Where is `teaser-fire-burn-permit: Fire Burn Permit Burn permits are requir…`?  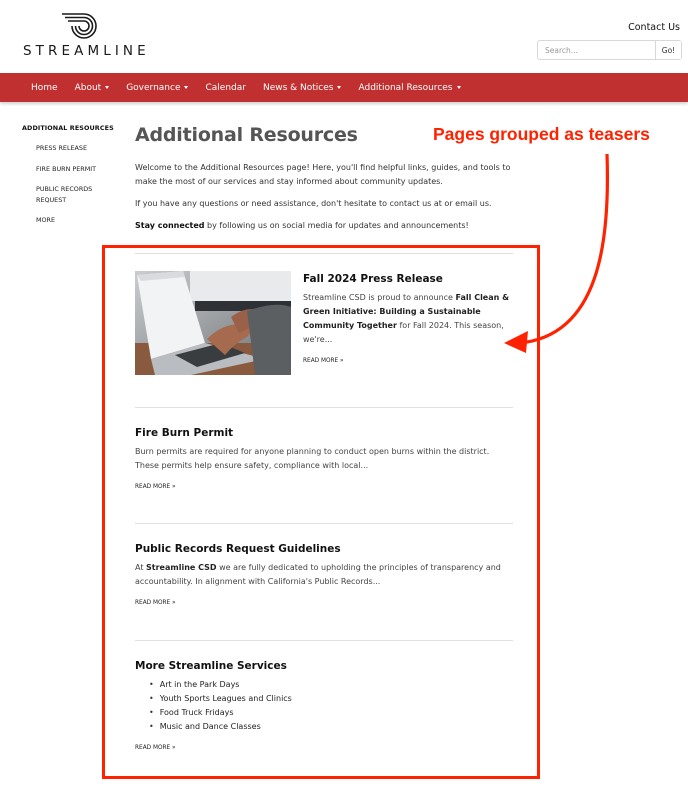 teaser-fire-burn-permit: Fire Burn Permit Burn permits are requir… is located at coordinates (324, 457).